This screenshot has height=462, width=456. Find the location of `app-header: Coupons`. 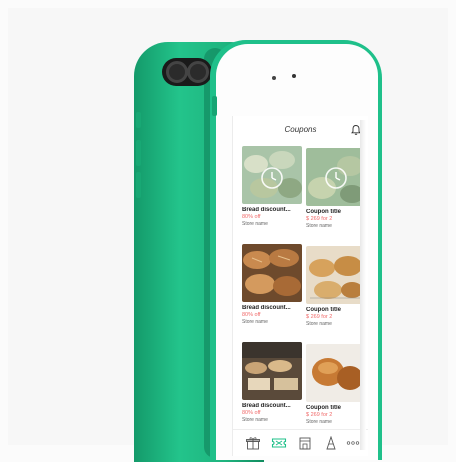

app-header: Coupons is located at coordinates (300, 130).